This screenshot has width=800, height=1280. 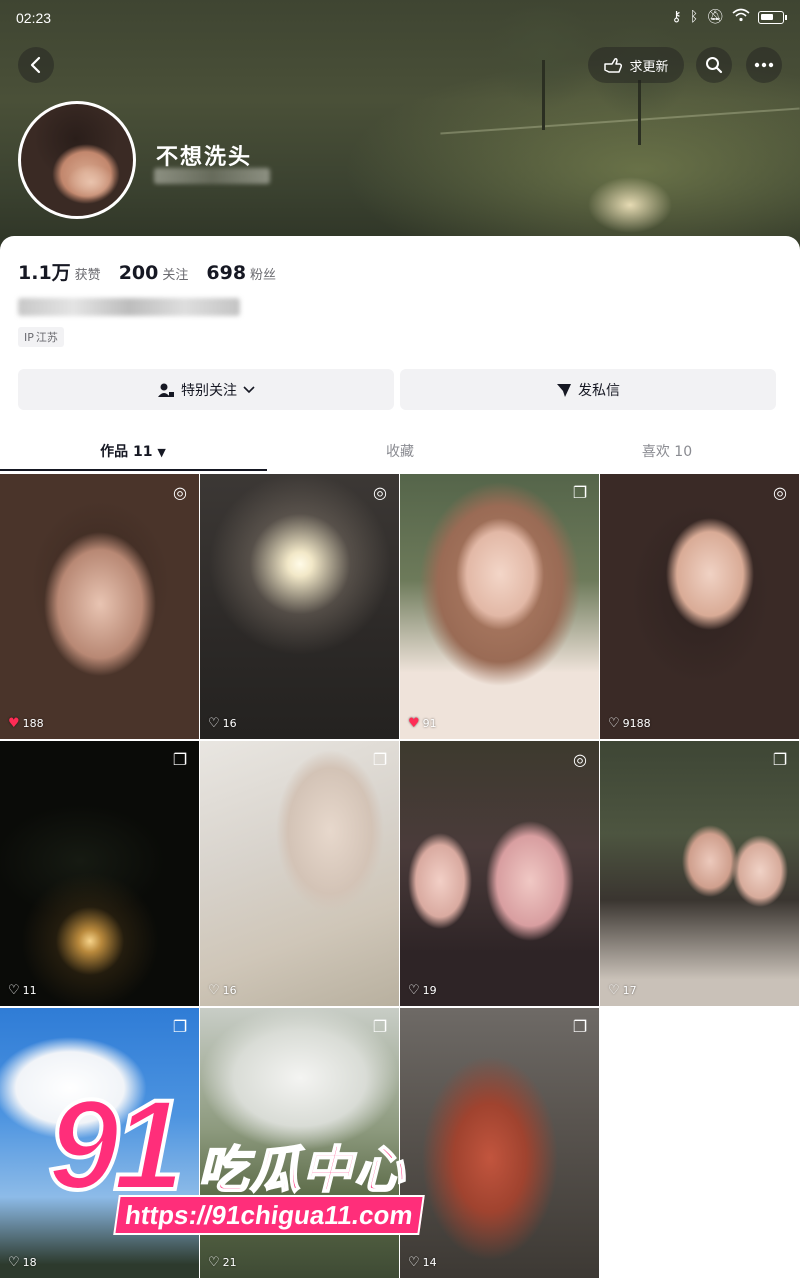 I want to click on send-message-label: 发私信, so click(x=599, y=390).